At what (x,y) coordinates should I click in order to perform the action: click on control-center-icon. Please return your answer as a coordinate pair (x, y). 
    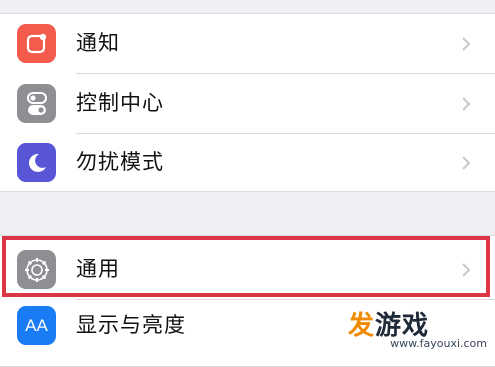
    Looking at the image, I should click on (36, 103).